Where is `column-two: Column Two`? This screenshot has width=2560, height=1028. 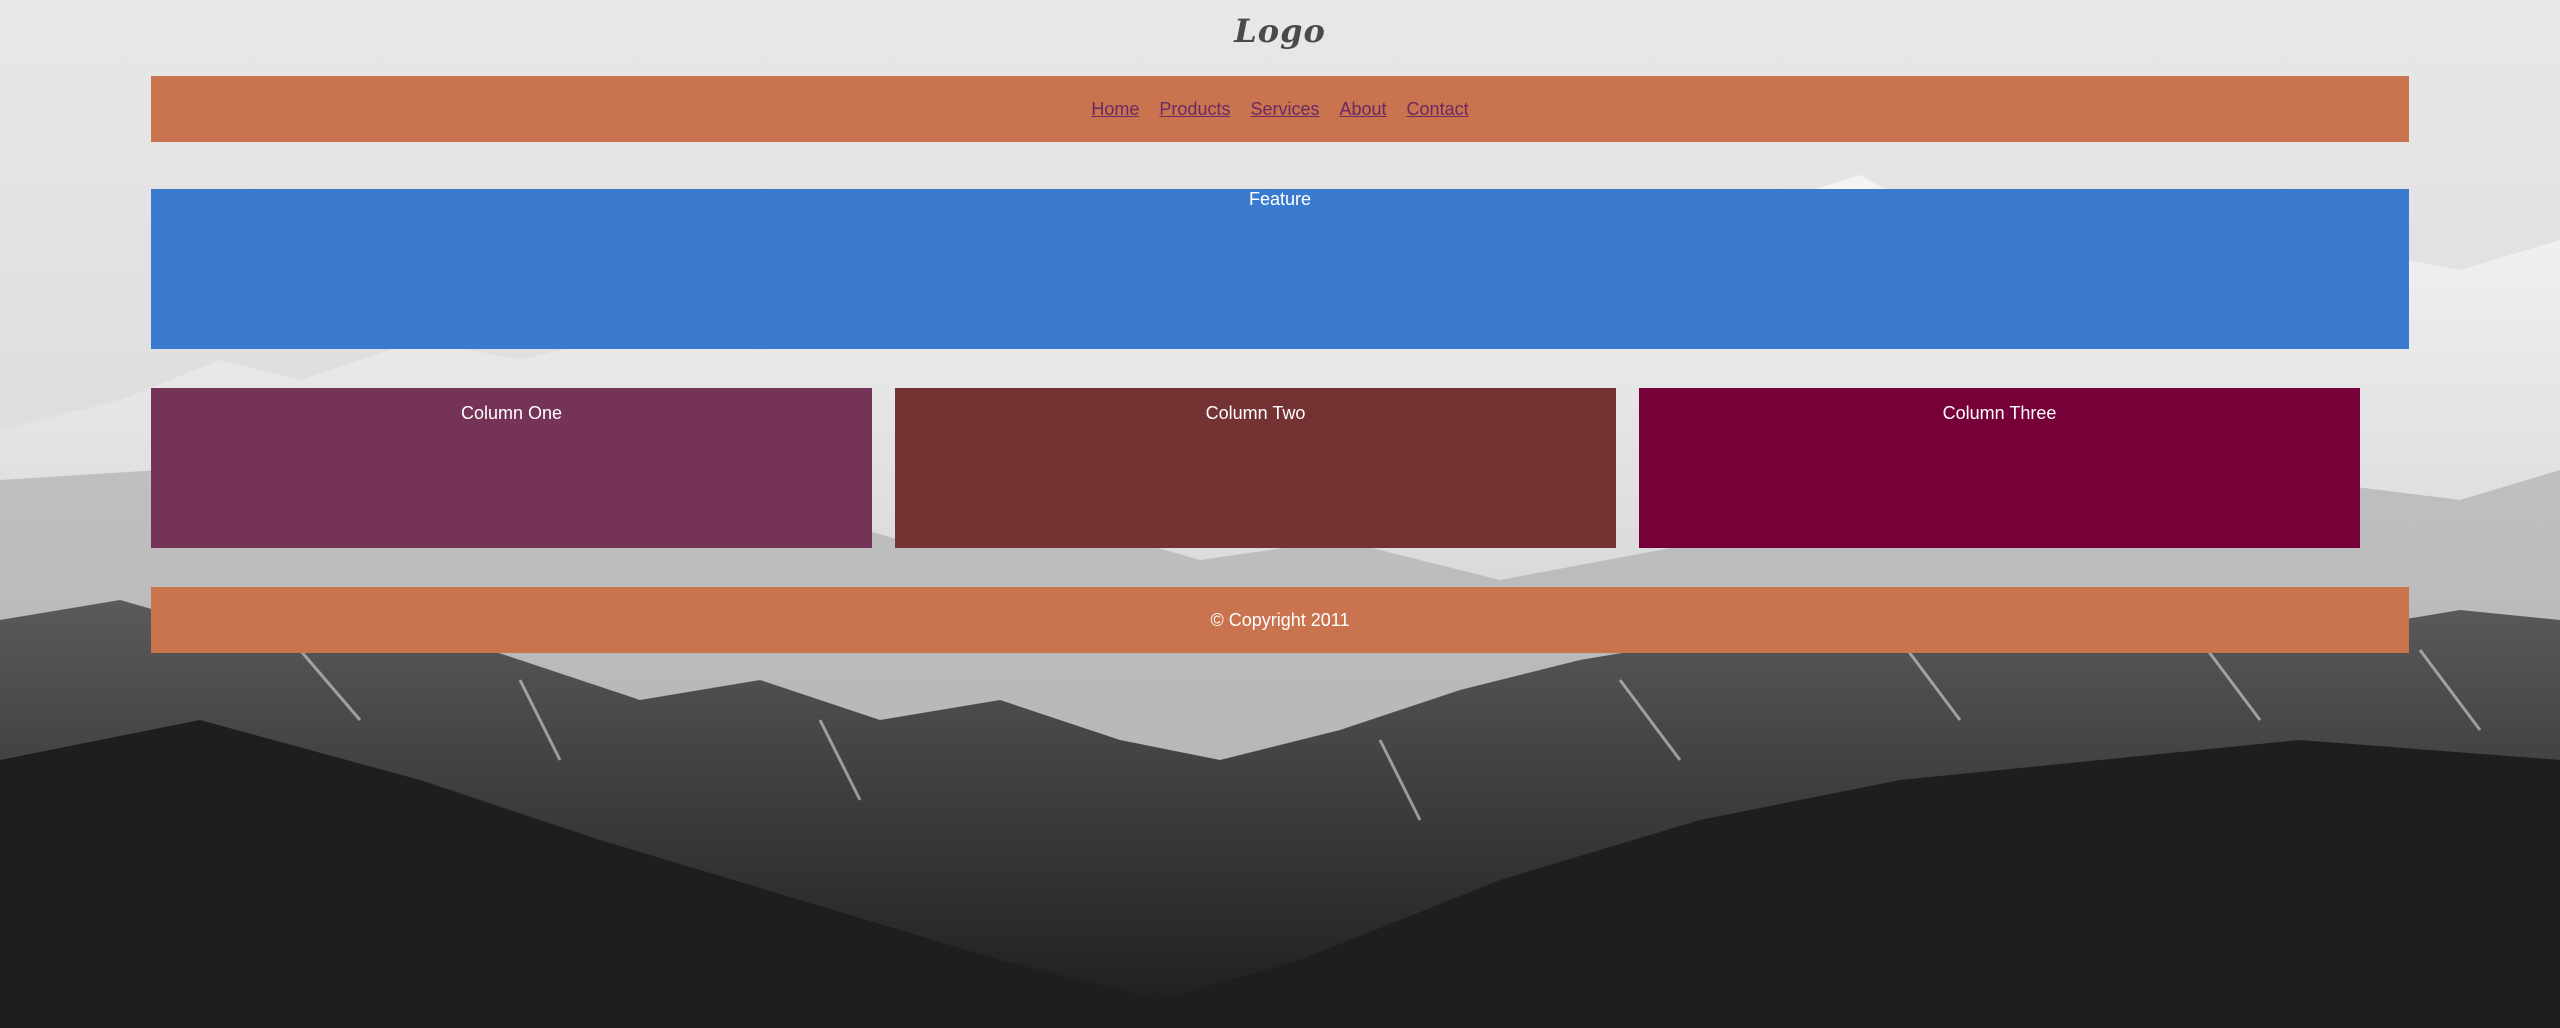
column-two: Column Two is located at coordinates (1255, 468).